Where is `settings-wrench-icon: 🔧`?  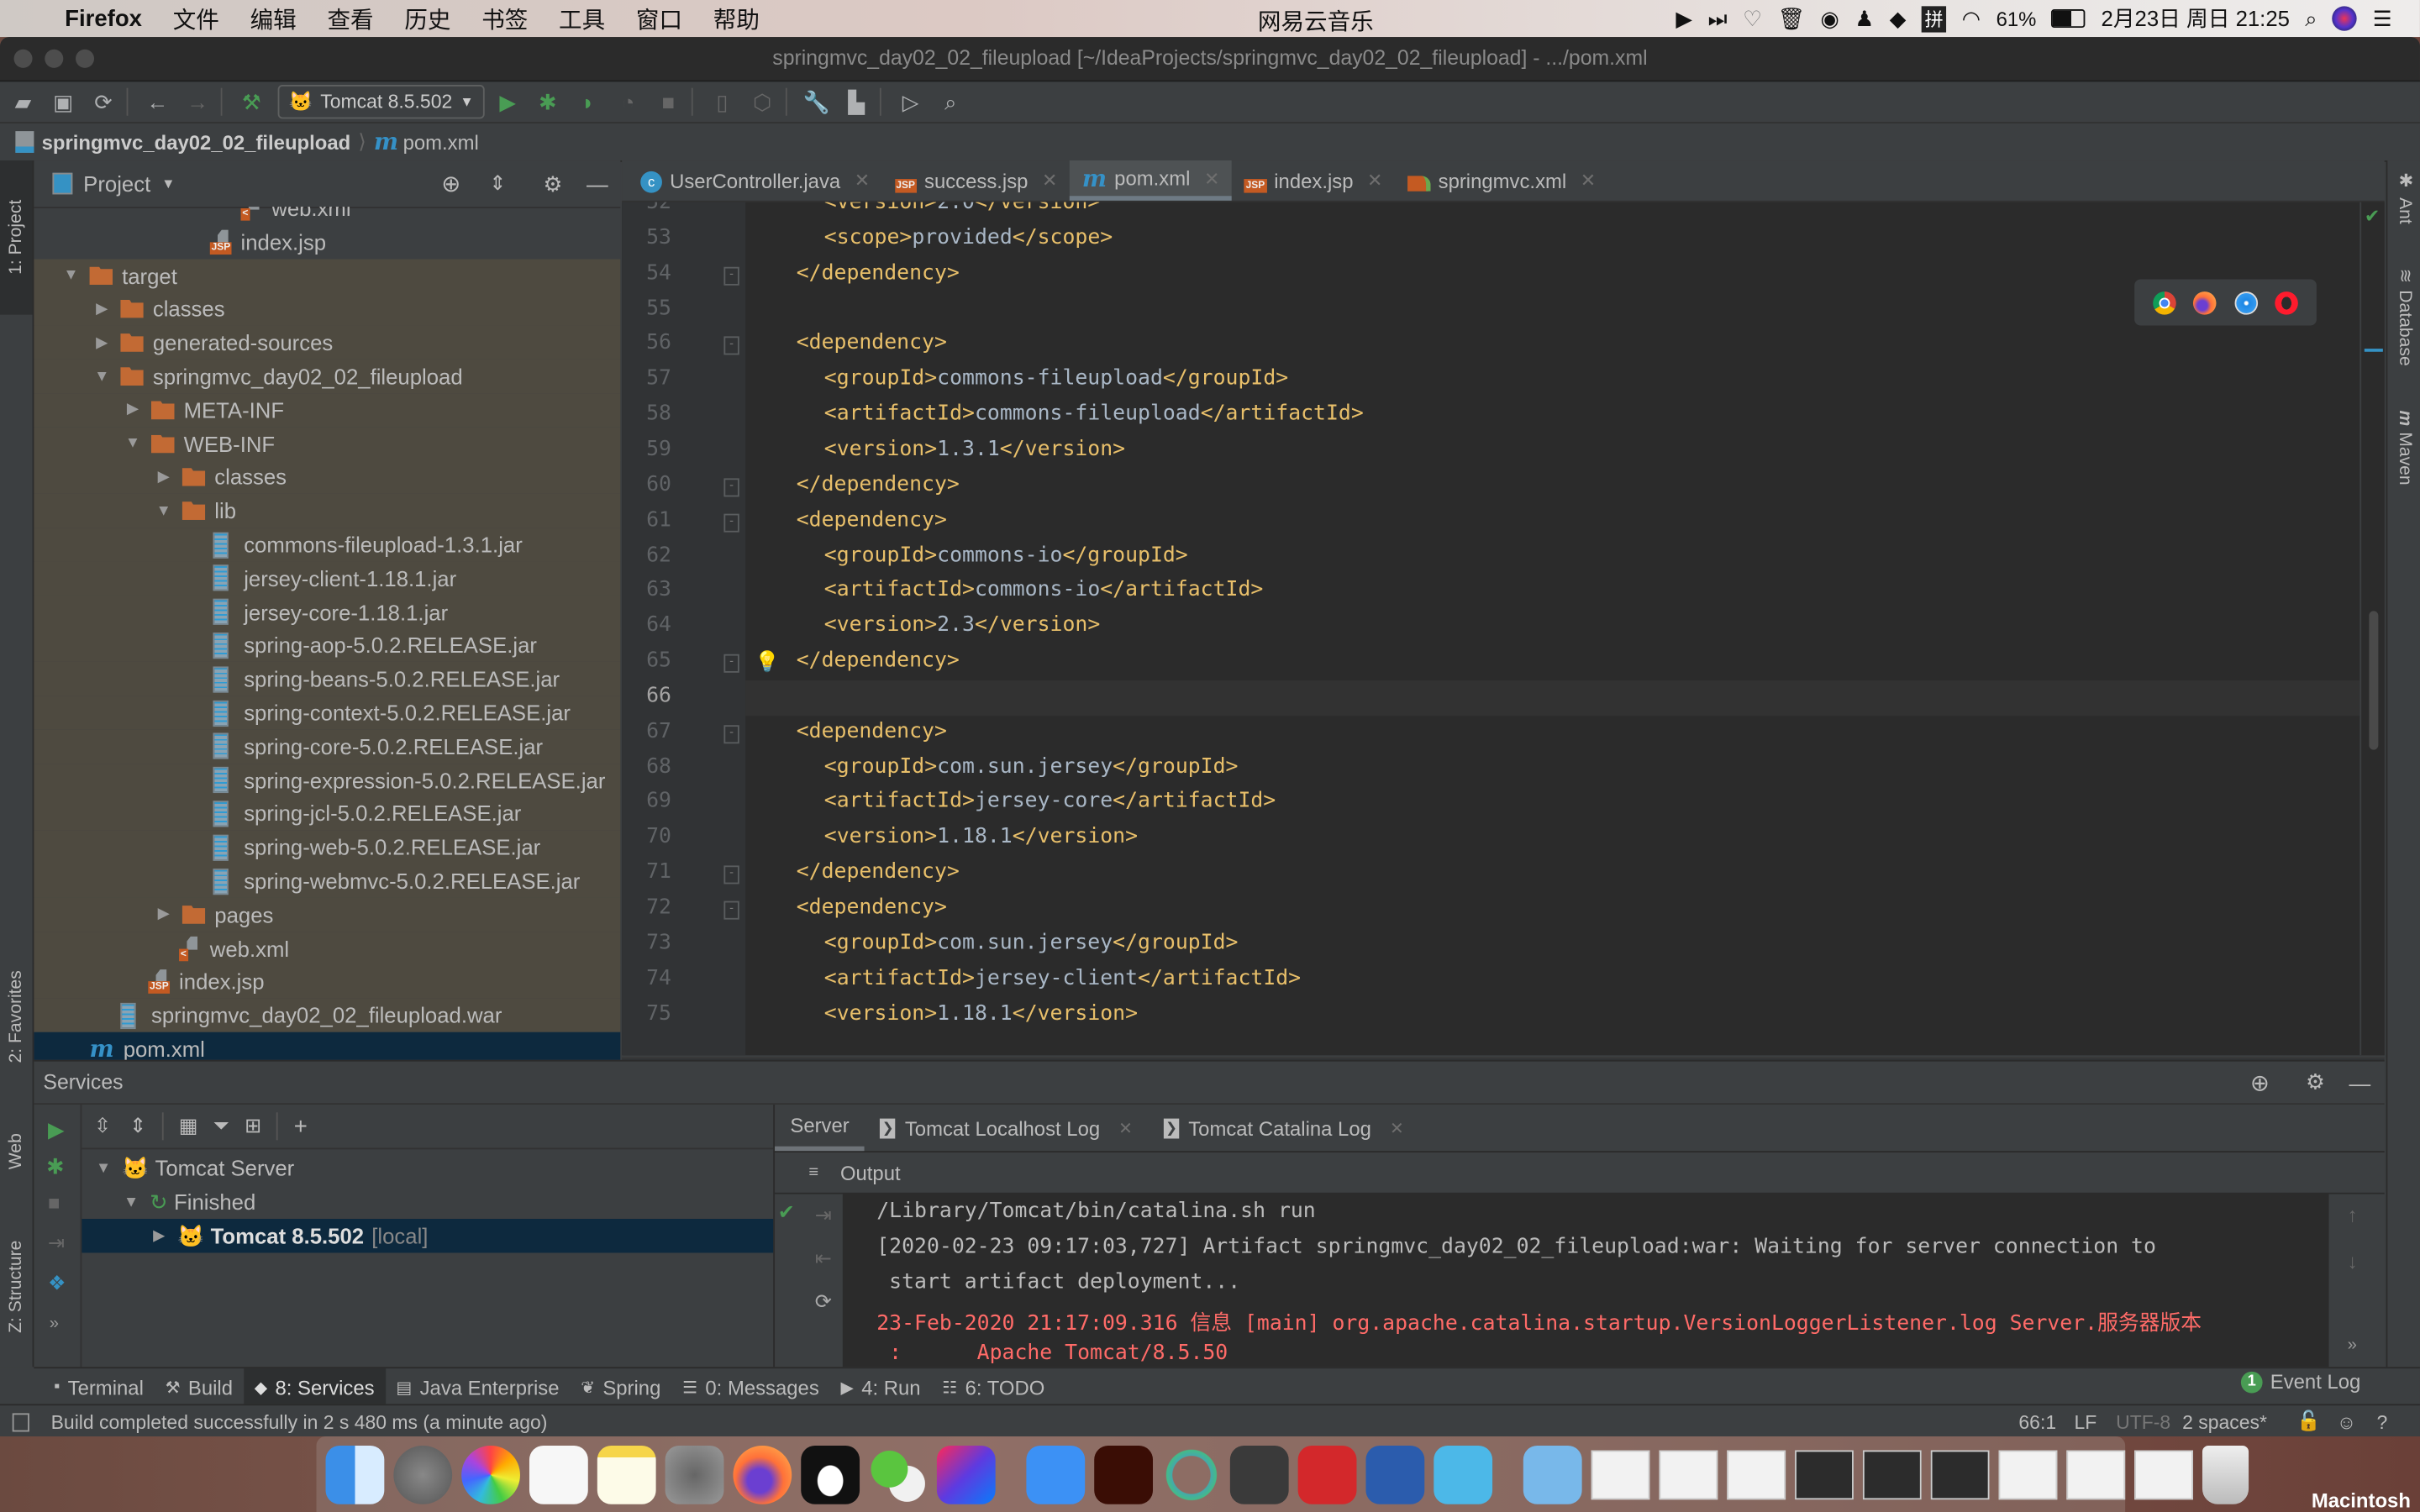 settings-wrench-icon: 🔧 is located at coordinates (816, 102).